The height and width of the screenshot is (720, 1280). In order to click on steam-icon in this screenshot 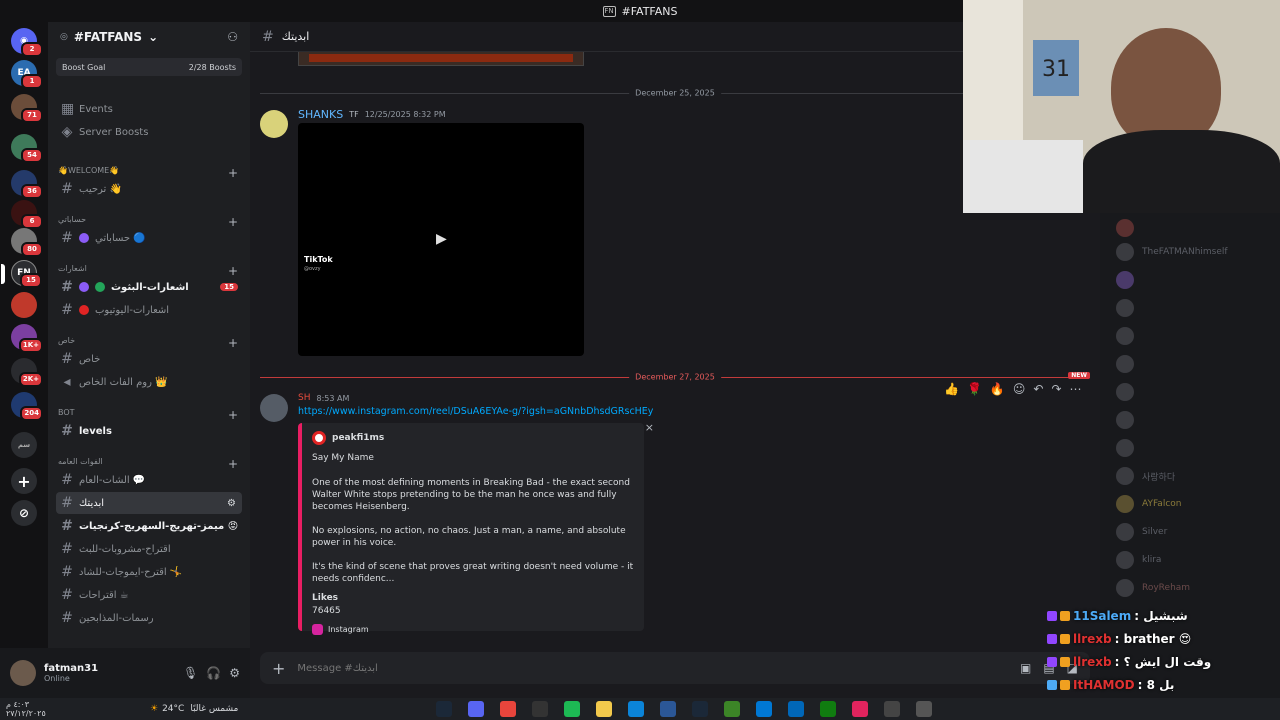, I will do `click(444, 709)`.